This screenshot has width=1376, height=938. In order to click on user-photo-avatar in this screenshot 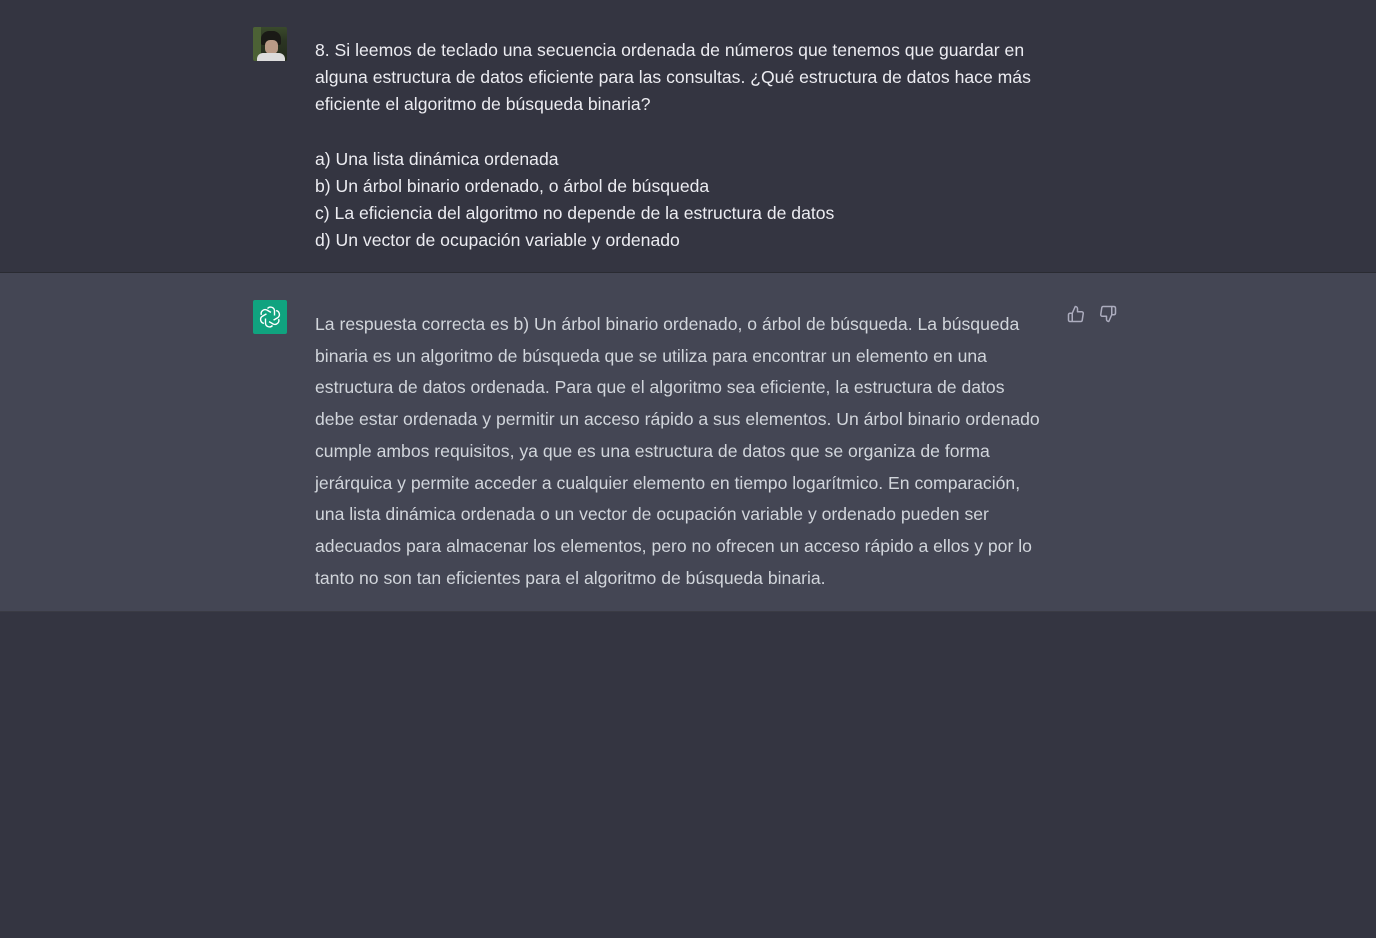, I will do `click(270, 44)`.